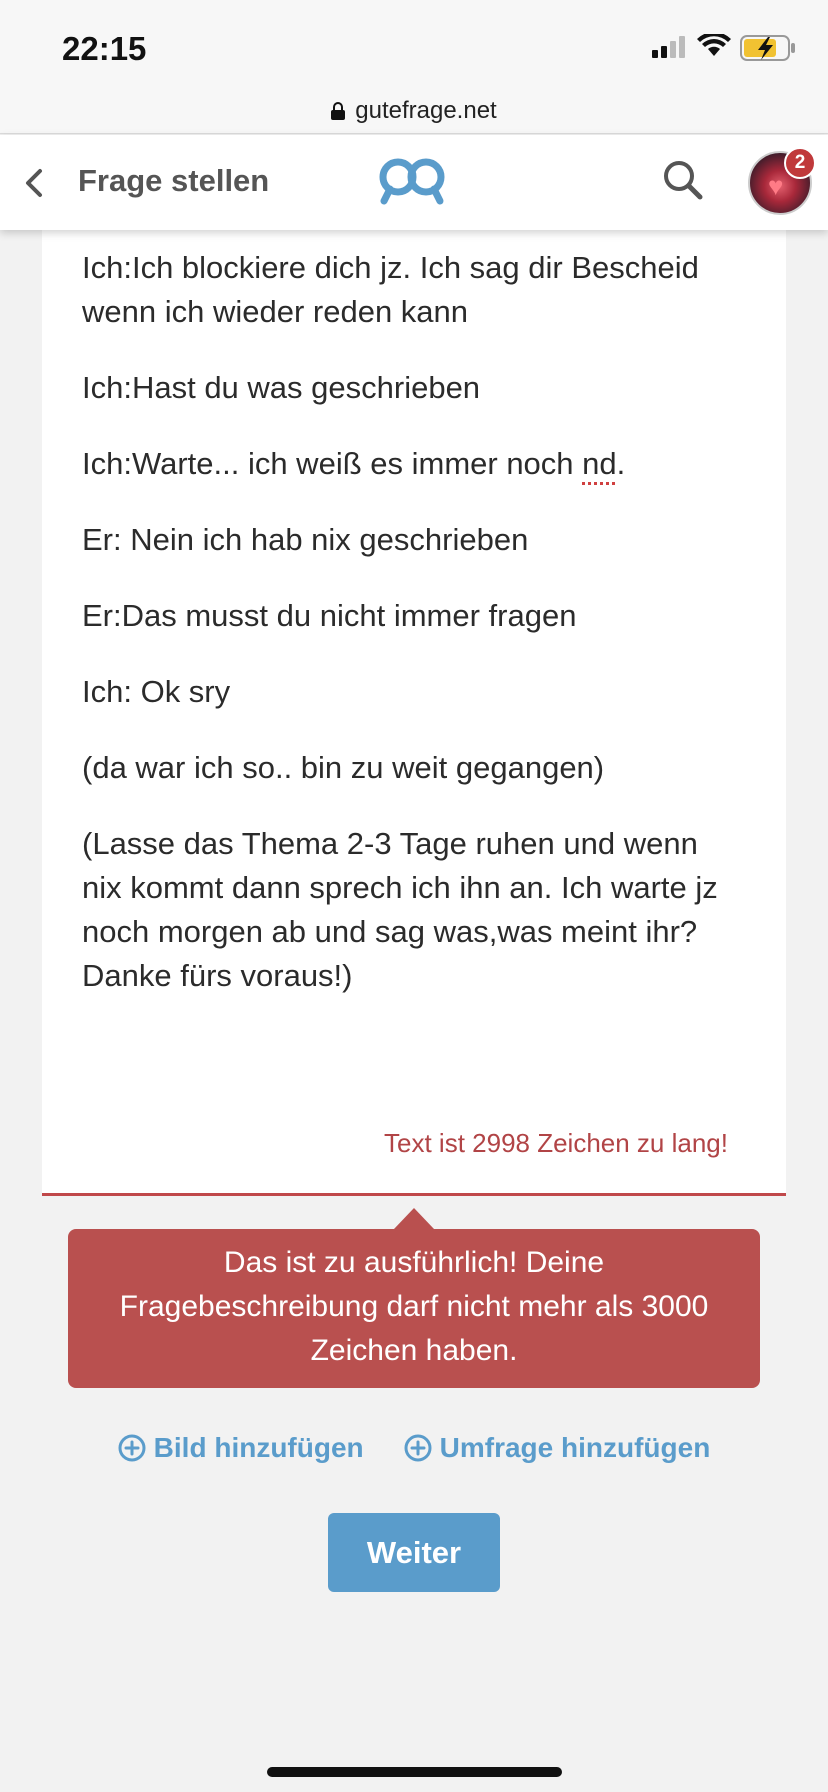  Describe the element at coordinates (414, 44) in the screenshot. I see `status-bar: 22:15` at that location.